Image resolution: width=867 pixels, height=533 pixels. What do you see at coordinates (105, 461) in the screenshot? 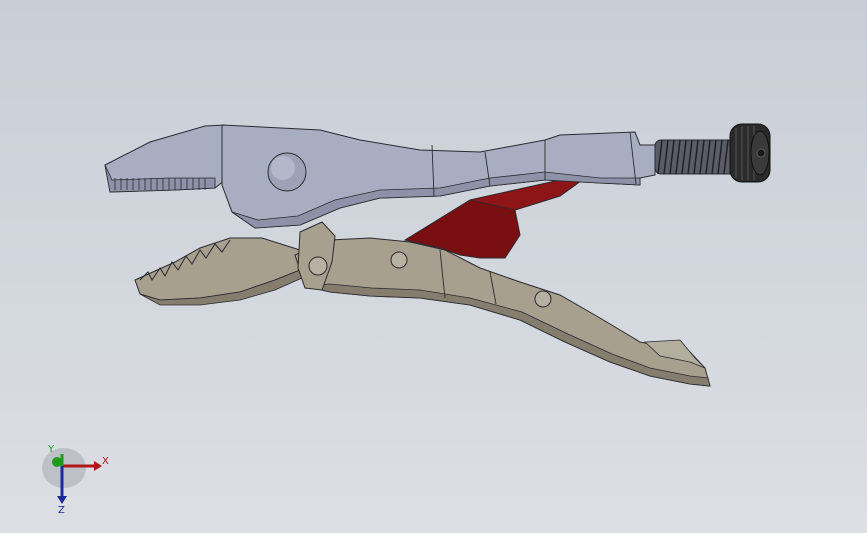
I see `x-axis-label: X` at bounding box center [105, 461].